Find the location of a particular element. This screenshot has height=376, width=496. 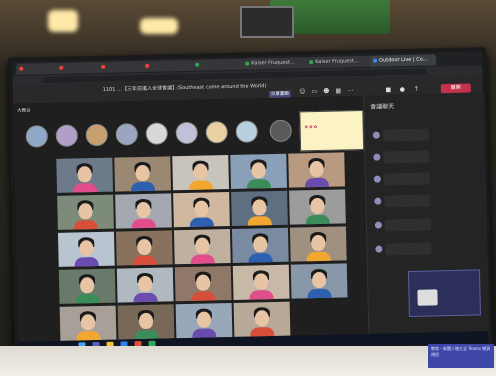

camera-icon: ■ is located at coordinates (388, 89).